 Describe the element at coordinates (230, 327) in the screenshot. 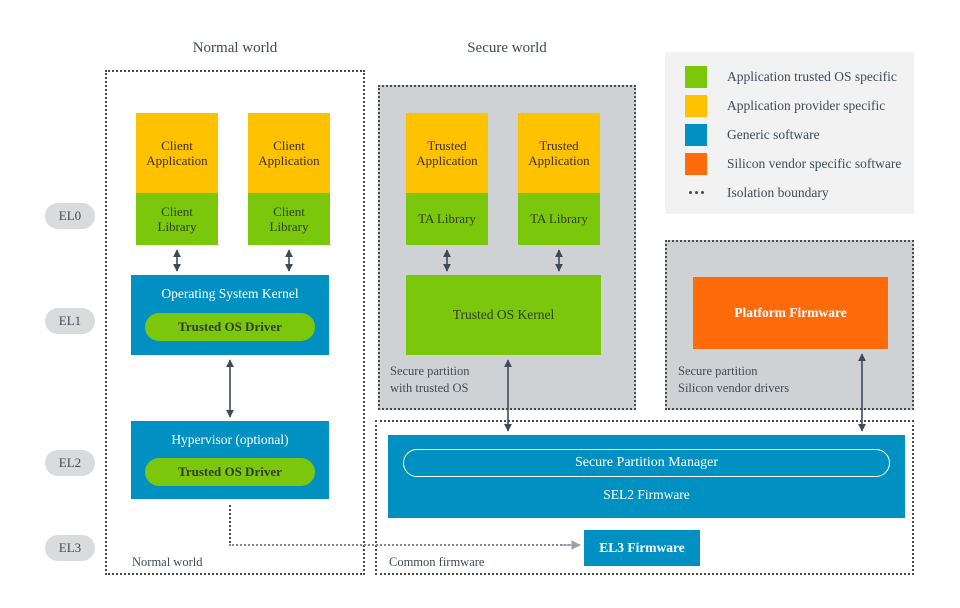

I see `trusted-os-driver-kernel: Trusted OS Driver` at that location.